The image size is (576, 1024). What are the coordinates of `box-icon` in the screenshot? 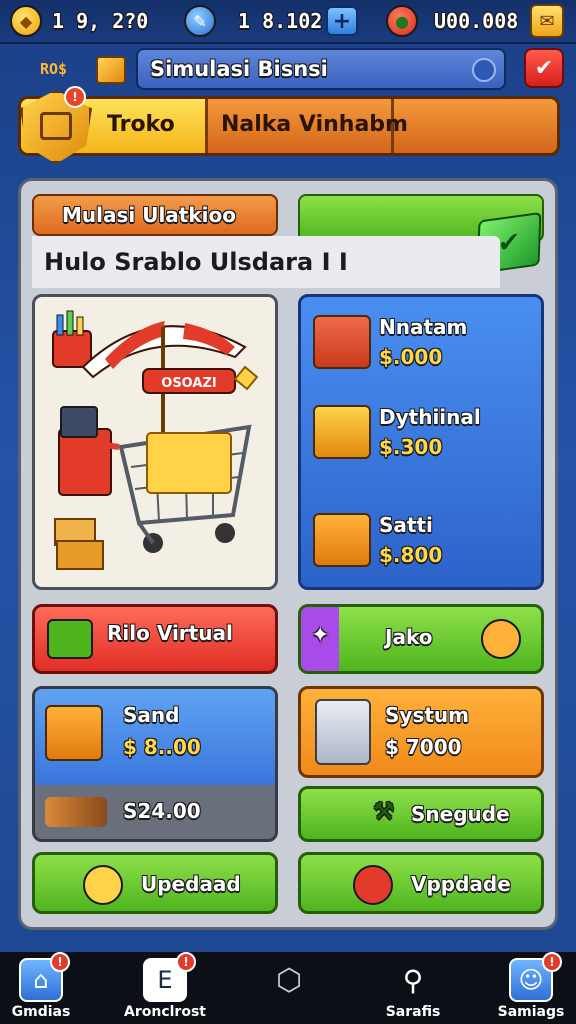 It's located at (111, 70).